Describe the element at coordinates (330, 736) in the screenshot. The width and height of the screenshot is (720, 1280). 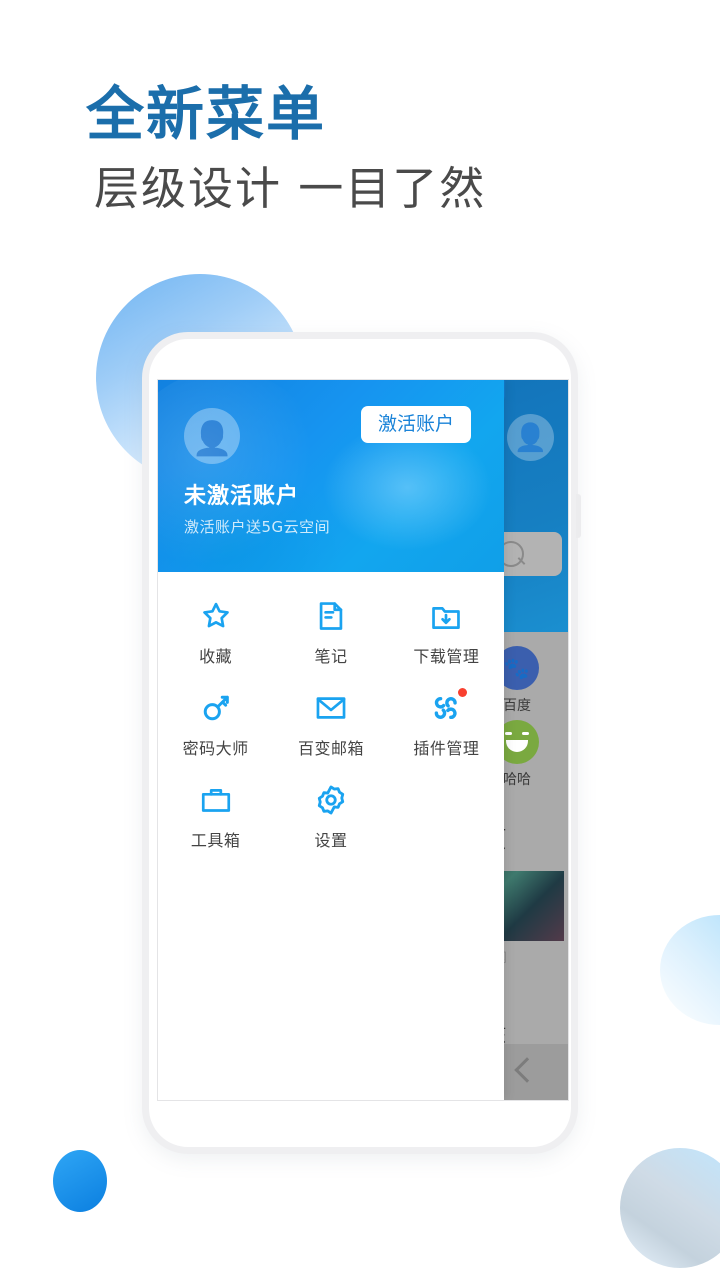
I see `menu-item-mailbox: 百变邮箱` at that location.